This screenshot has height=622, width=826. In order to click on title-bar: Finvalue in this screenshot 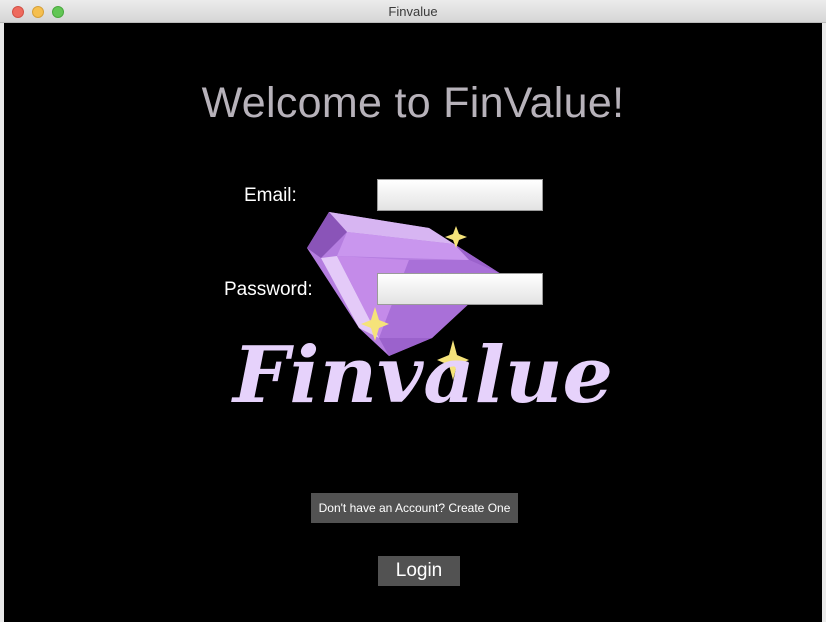, I will do `click(413, 11)`.